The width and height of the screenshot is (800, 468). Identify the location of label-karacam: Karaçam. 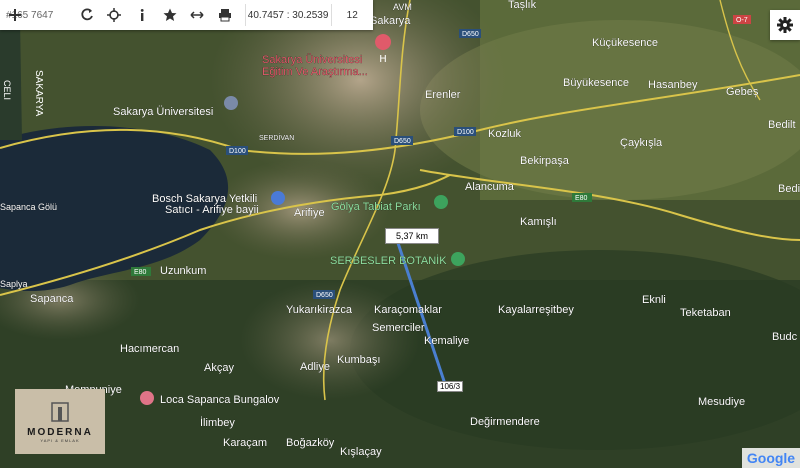
(245, 443).